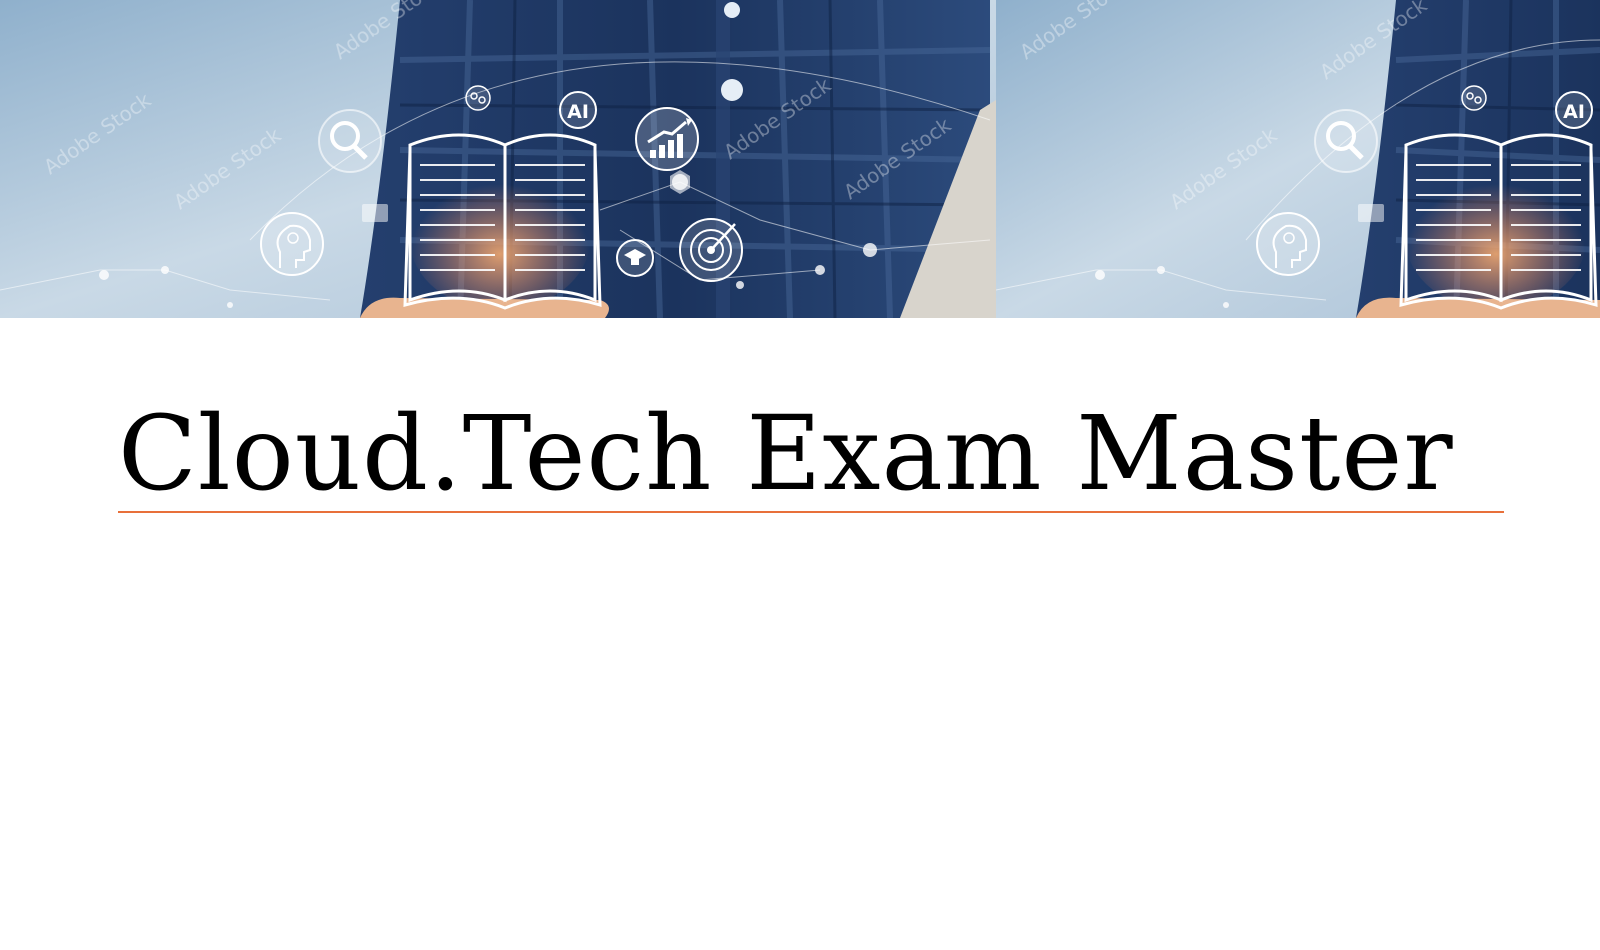 Image resolution: width=1600 pixels, height=950 pixels. I want to click on title-container: Cloud.Tech Exam Master, so click(811, 454).